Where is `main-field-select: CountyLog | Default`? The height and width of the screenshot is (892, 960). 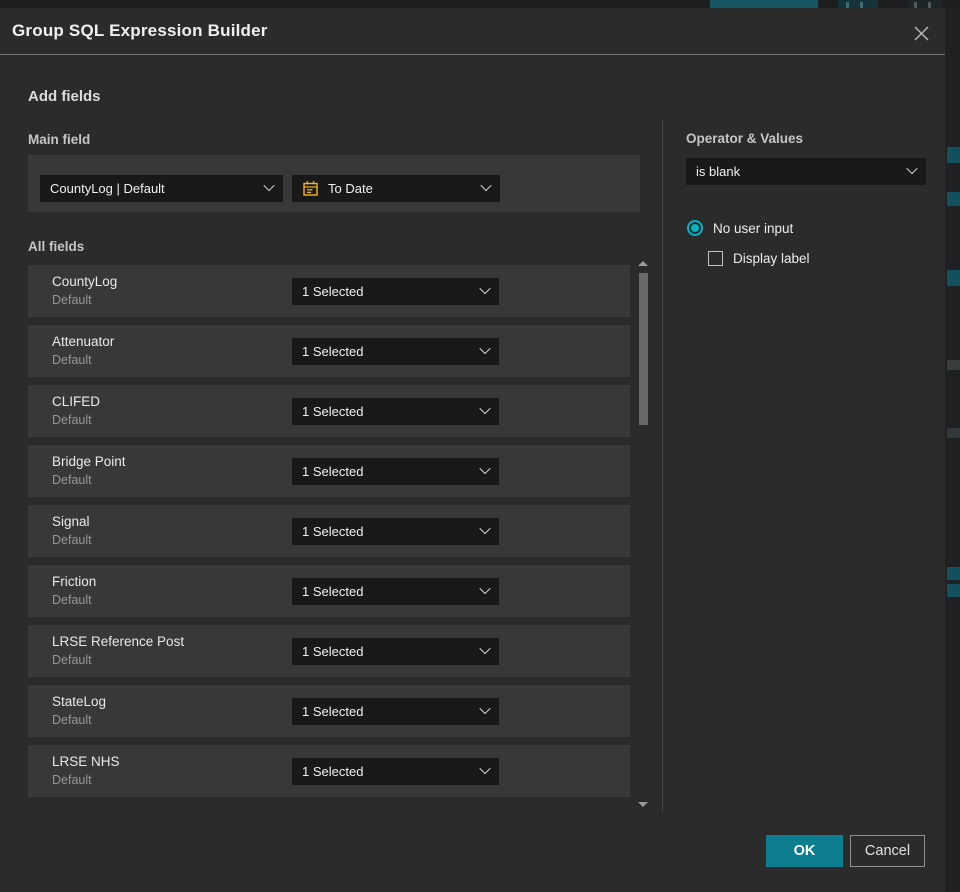
main-field-select: CountyLog | Default is located at coordinates (161, 188).